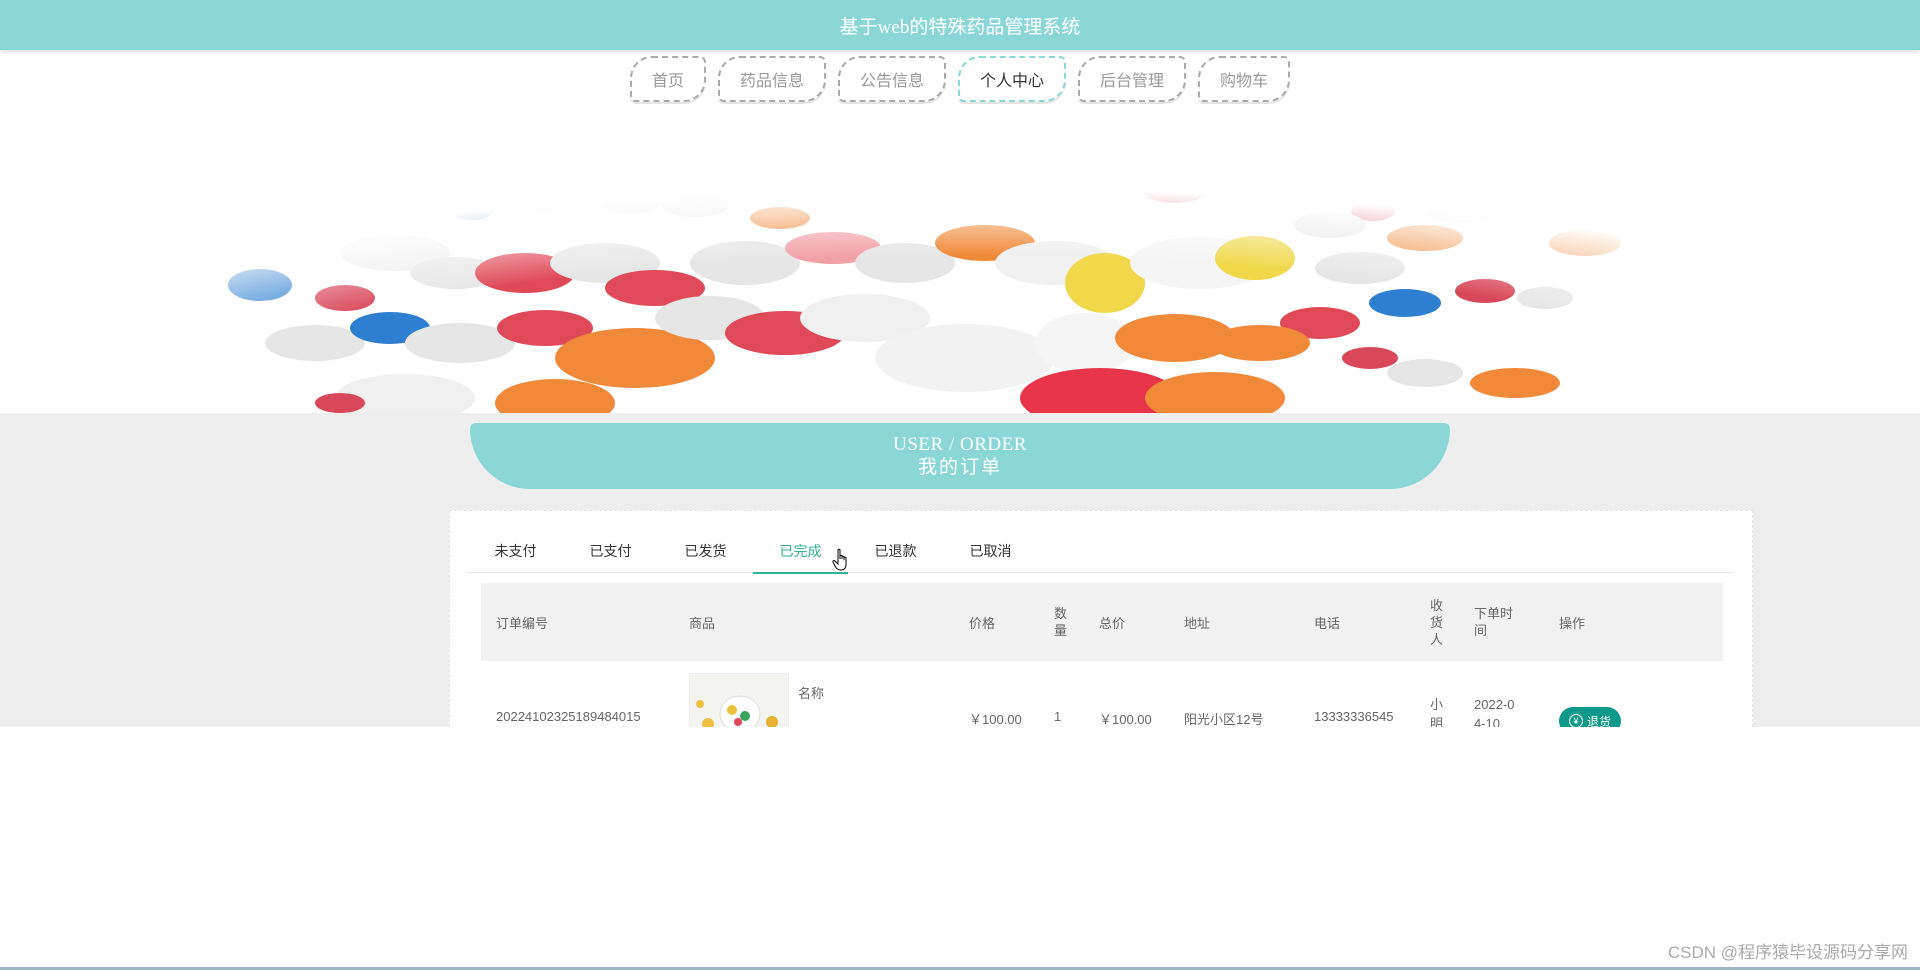  I want to click on nav-item-user-center: 个人中心, so click(1012, 79).